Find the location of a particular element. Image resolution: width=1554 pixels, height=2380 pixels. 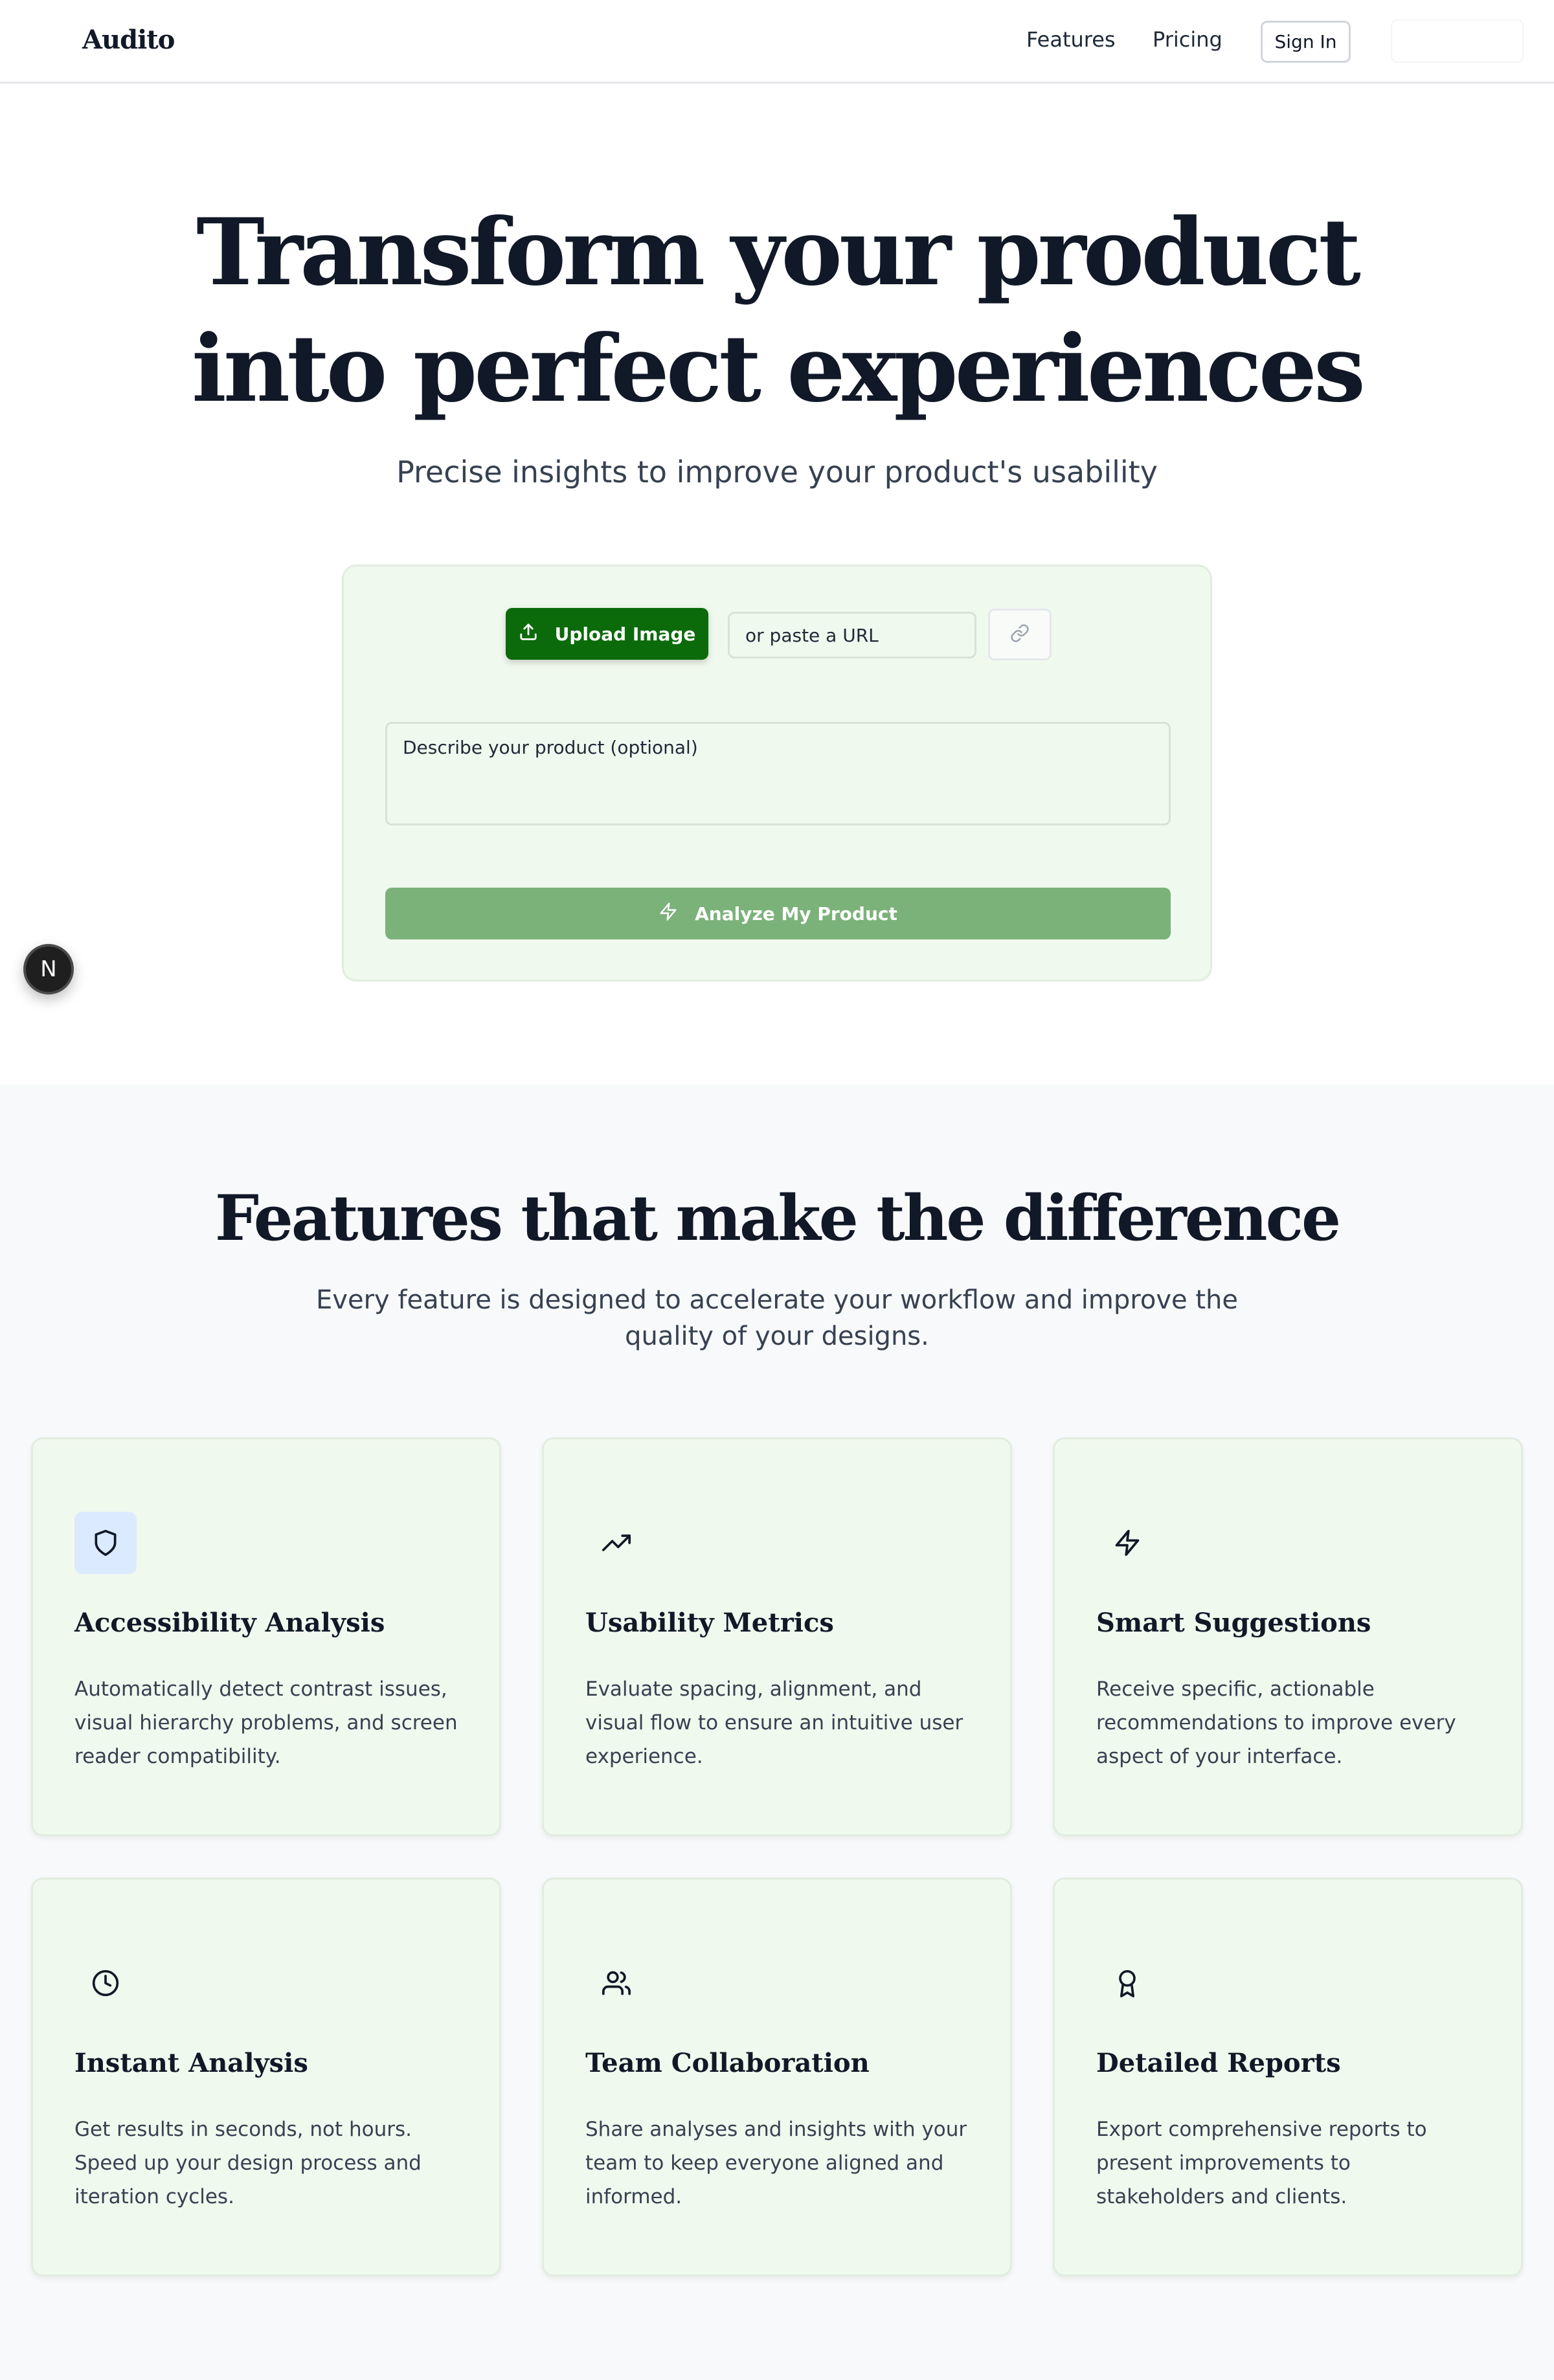

url-input is located at coordinates (852, 635).